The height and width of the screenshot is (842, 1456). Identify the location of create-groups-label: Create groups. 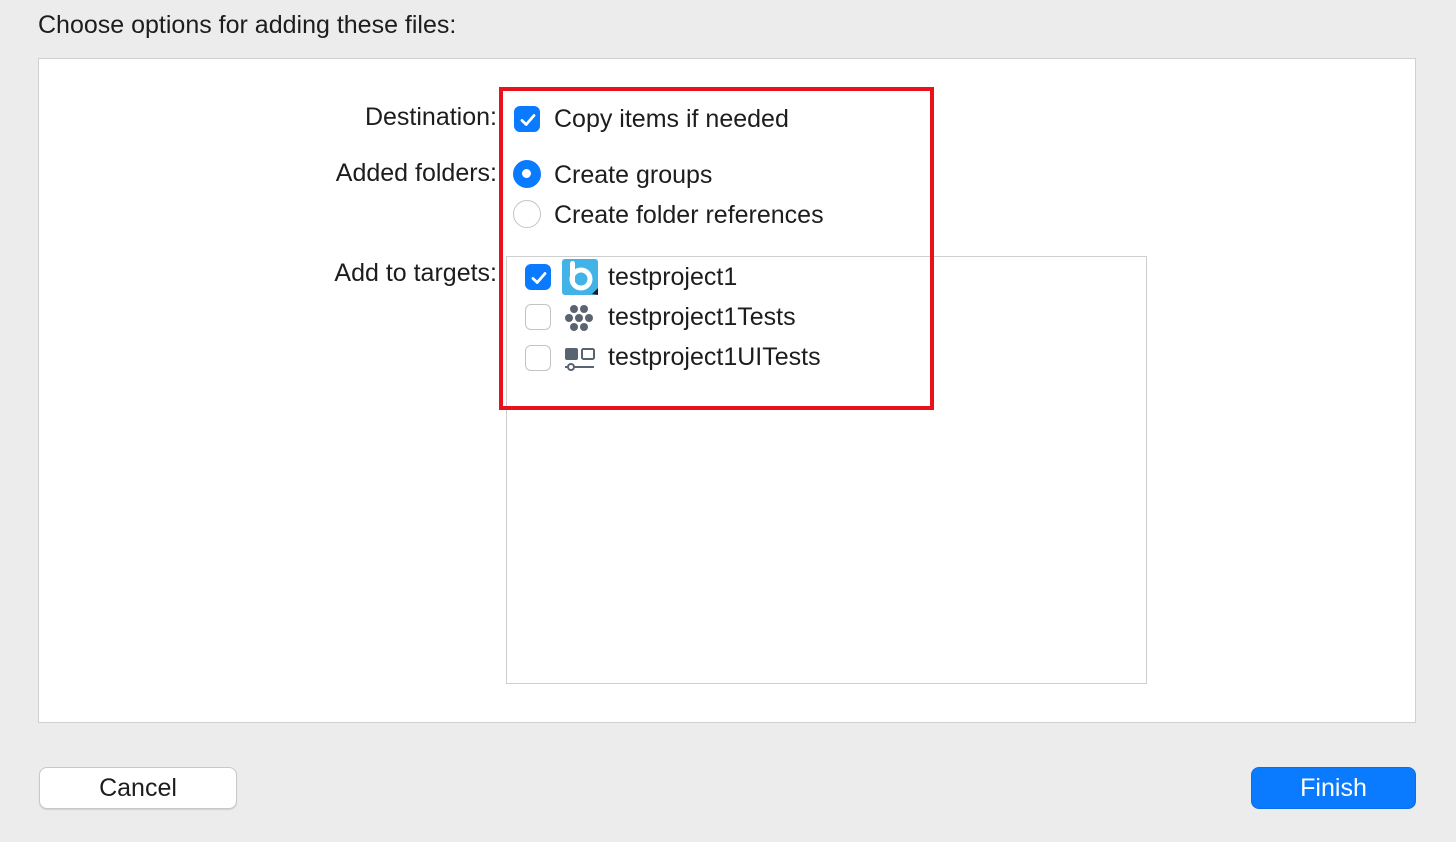
(633, 175).